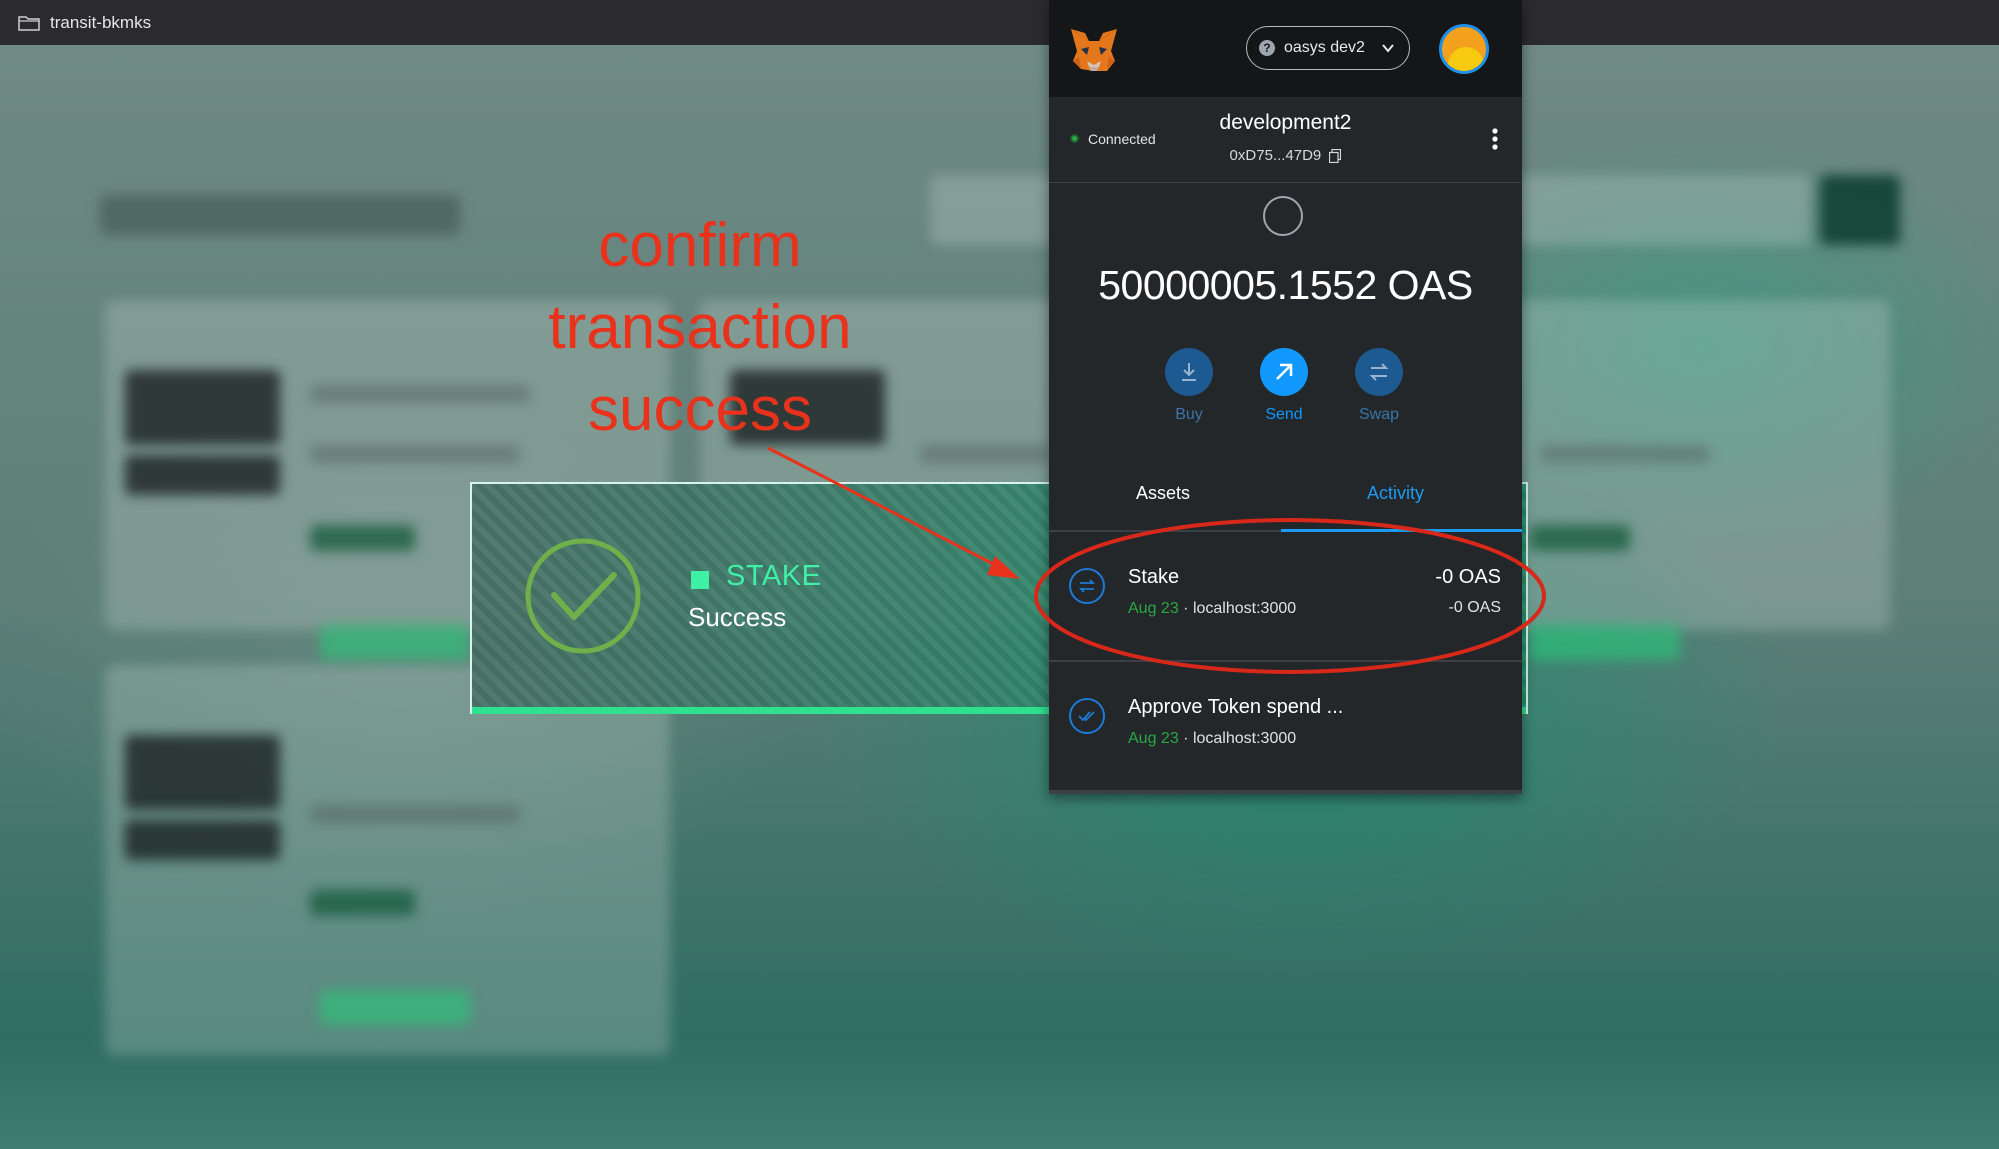 The height and width of the screenshot is (1149, 1999). I want to click on download-icon, so click(1189, 372).